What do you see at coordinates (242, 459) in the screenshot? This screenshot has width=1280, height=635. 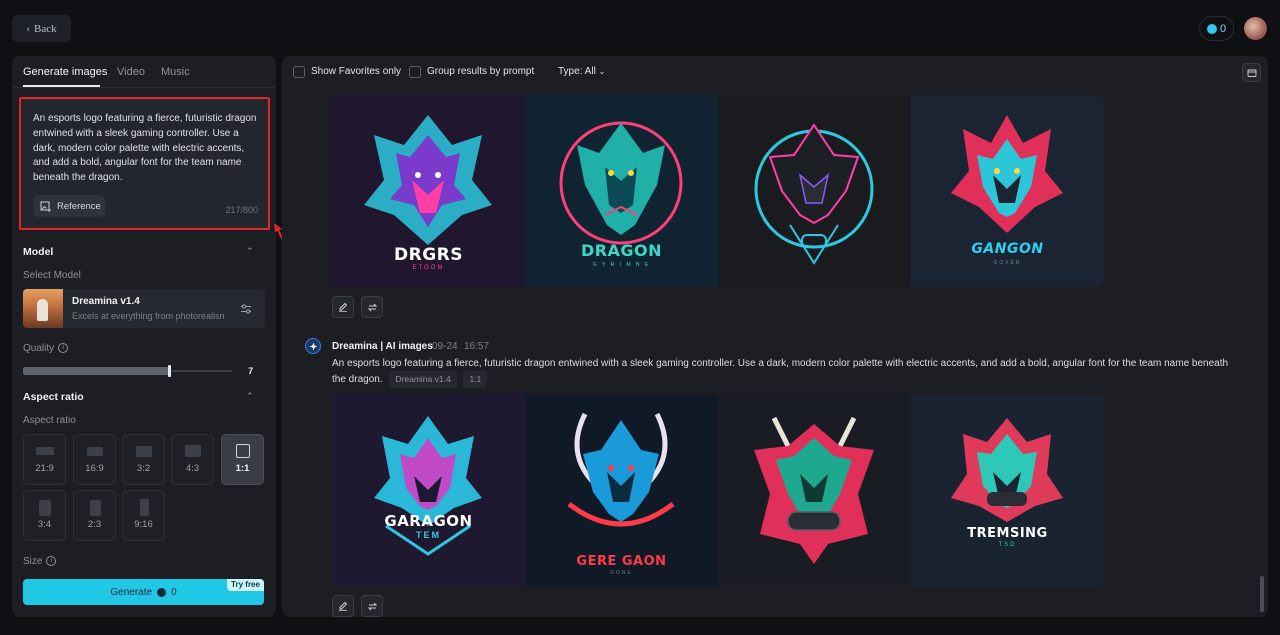 I see `aspect-1-1: 1:1` at bounding box center [242, 459].